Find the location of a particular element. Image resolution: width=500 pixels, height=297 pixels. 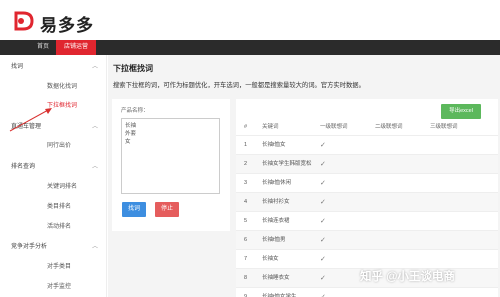

column-header-level2: 二级联想词 is located at coordinates (389, 127).